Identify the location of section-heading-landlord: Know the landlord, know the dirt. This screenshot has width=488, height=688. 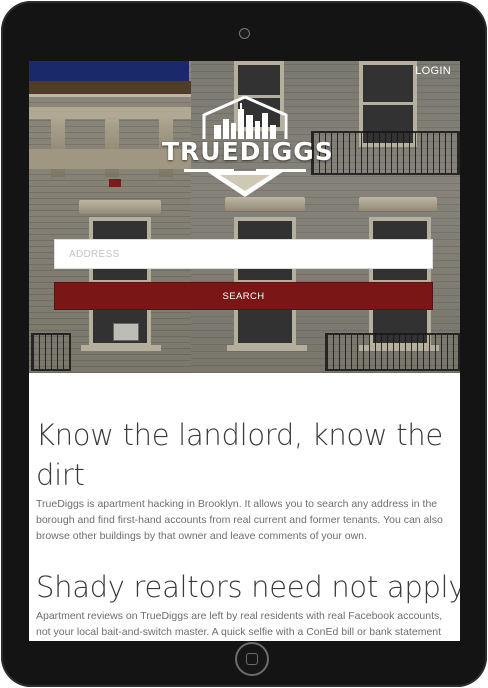
(239, 455).